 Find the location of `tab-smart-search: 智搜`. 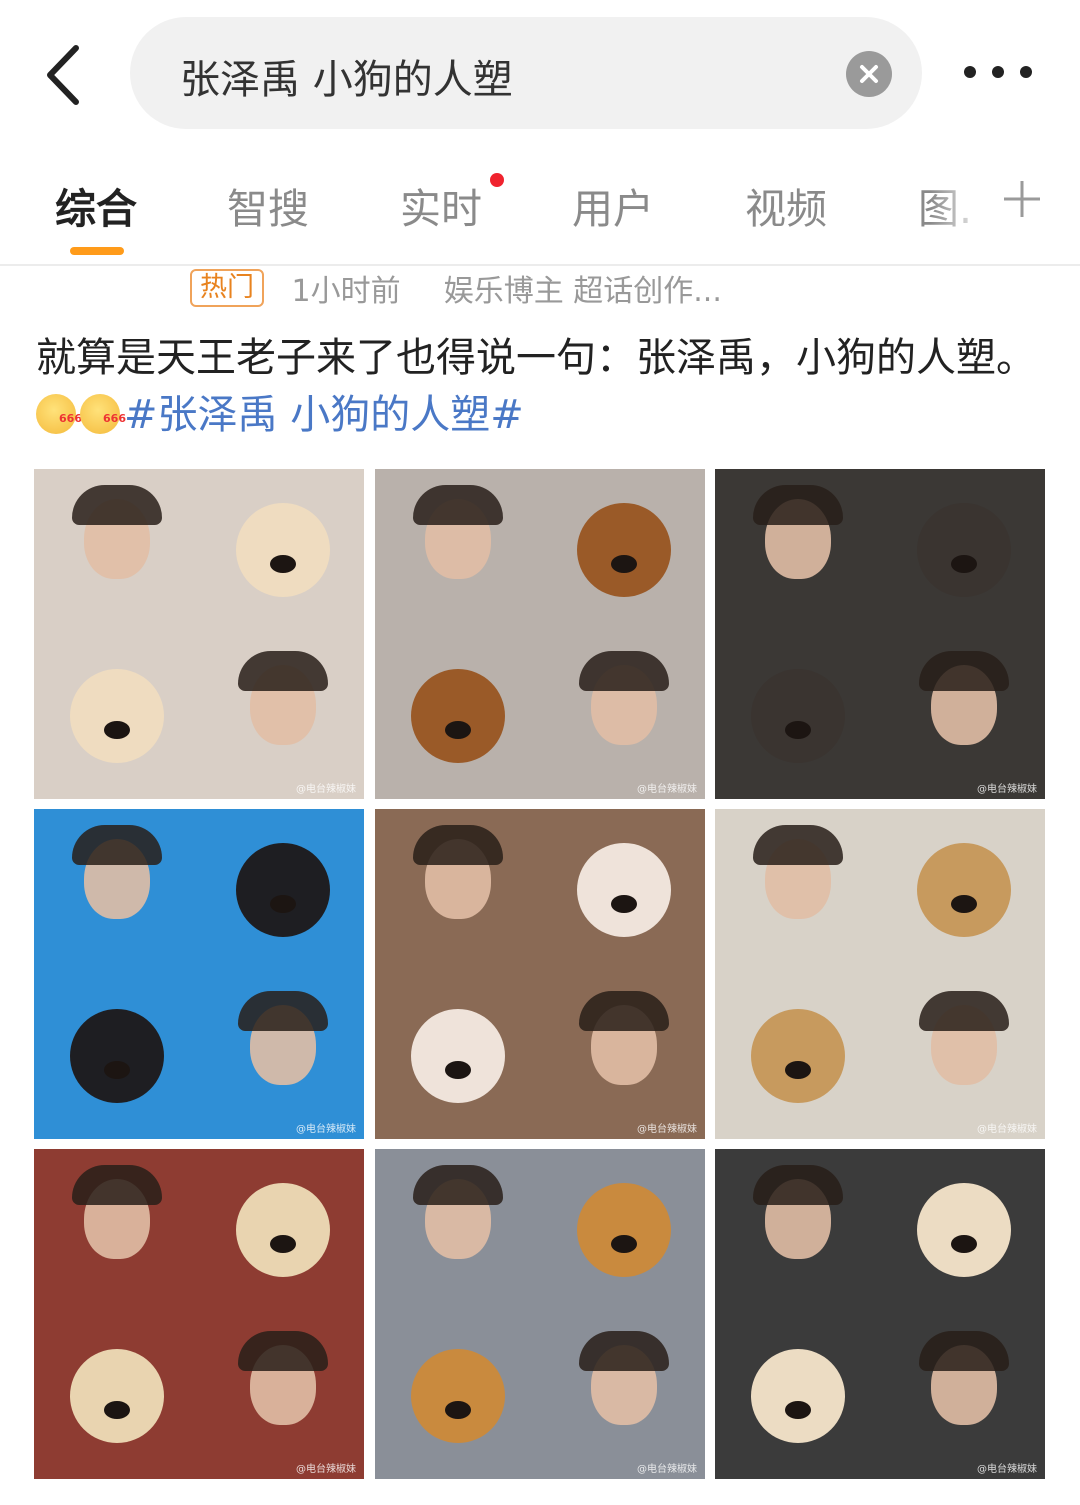

tab-smart-search: 智搜 is located at coordinates (268, 205).